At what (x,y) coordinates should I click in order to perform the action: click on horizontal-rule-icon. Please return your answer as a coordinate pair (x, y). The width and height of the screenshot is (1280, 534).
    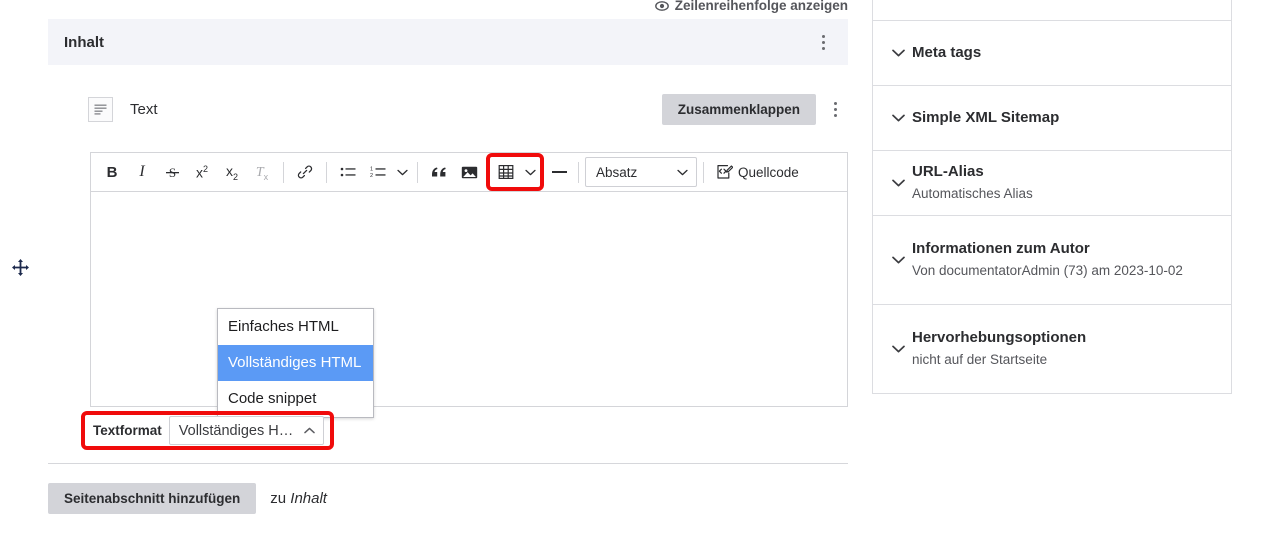
    Looking at the image, I should click on (559, 172).